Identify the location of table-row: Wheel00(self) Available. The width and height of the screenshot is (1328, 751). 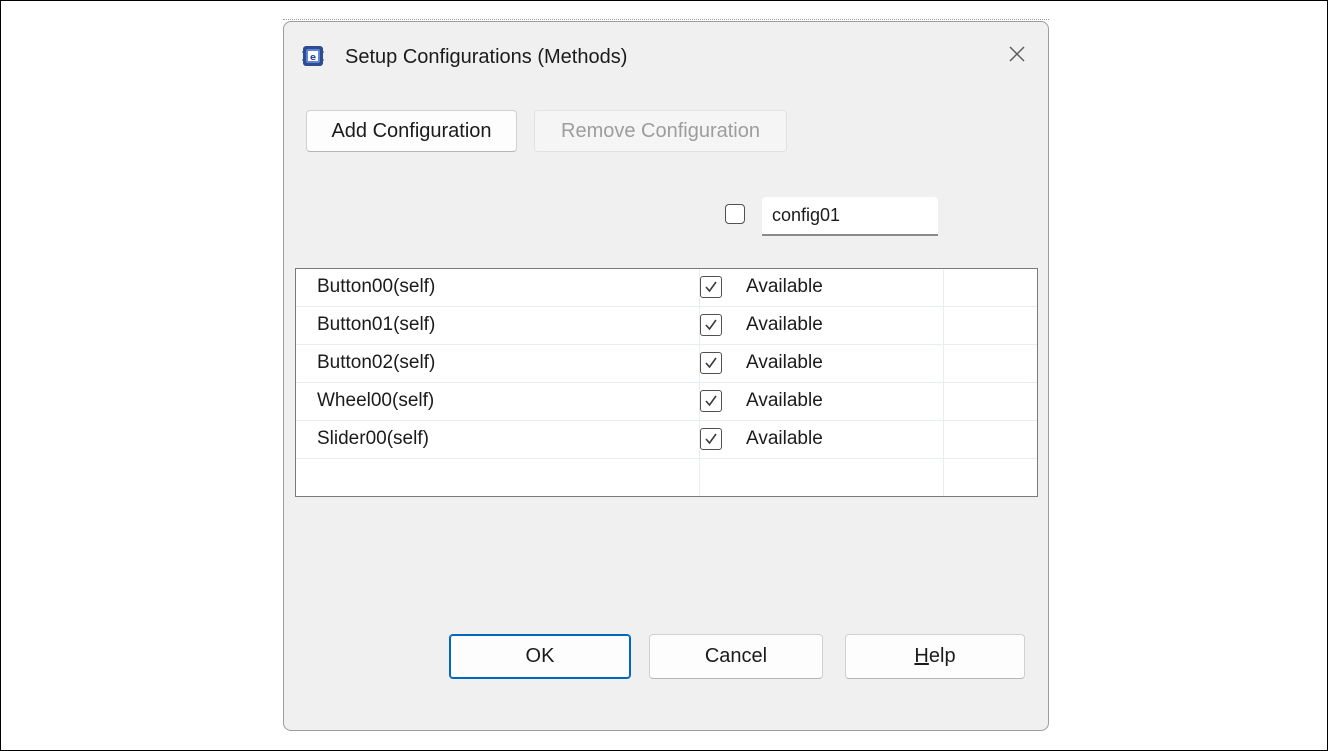
(666, 402).